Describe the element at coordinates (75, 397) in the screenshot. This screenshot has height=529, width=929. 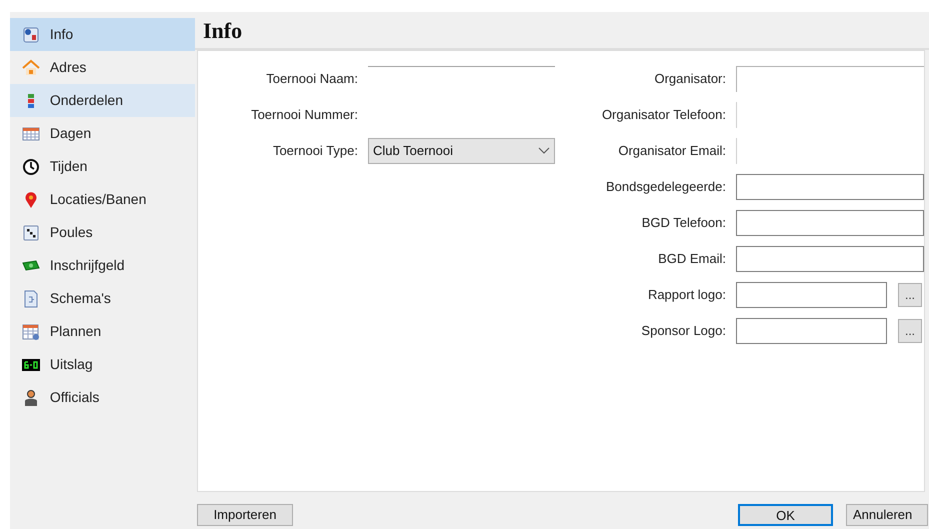
I see `sidebar-label: Officials` at that location.